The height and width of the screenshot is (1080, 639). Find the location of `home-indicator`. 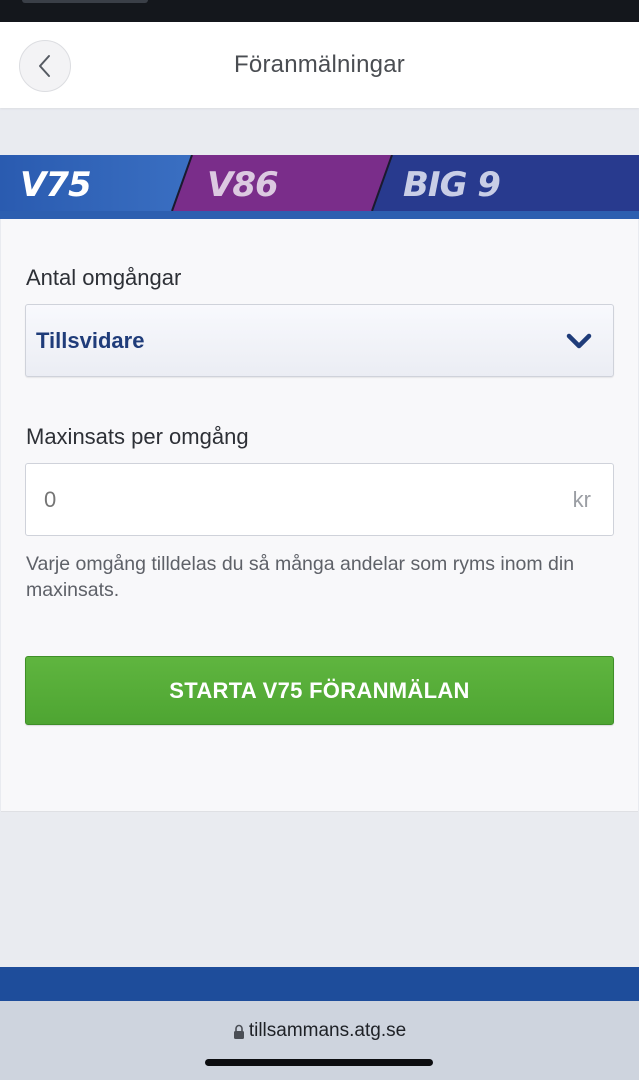

home-indicator is located at coordinates (319, 1062).